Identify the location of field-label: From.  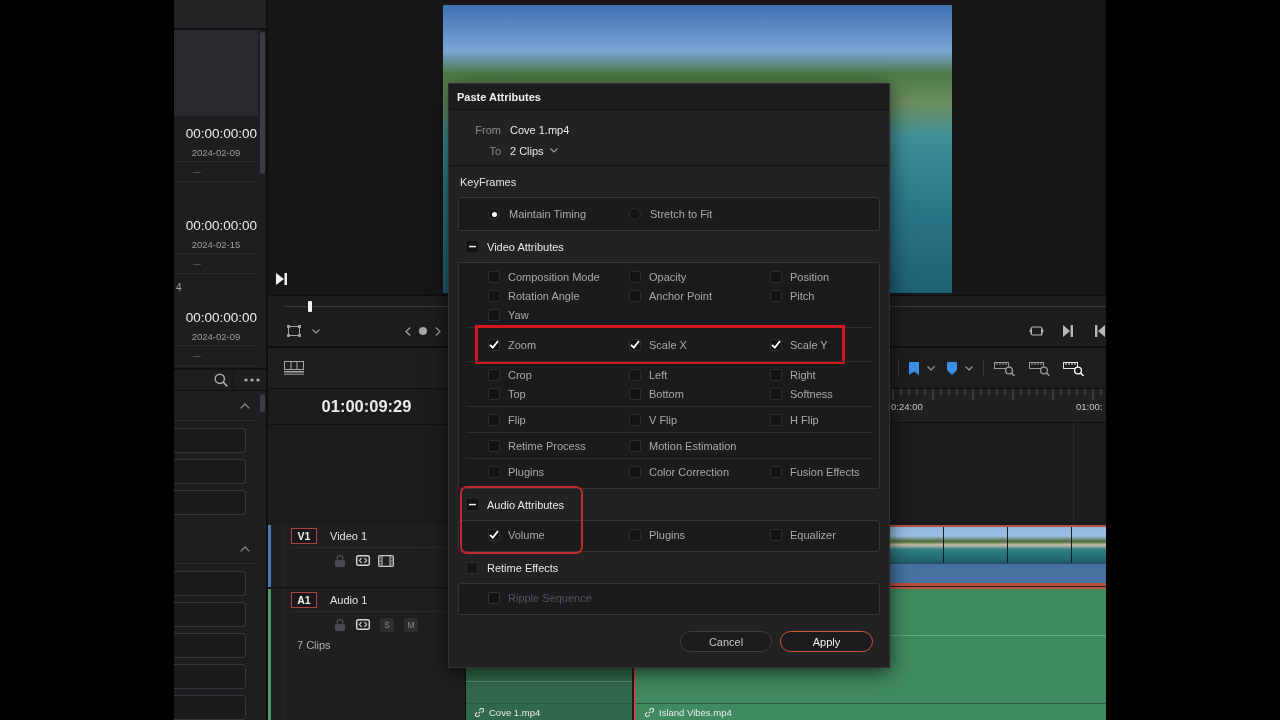
(488, 129).